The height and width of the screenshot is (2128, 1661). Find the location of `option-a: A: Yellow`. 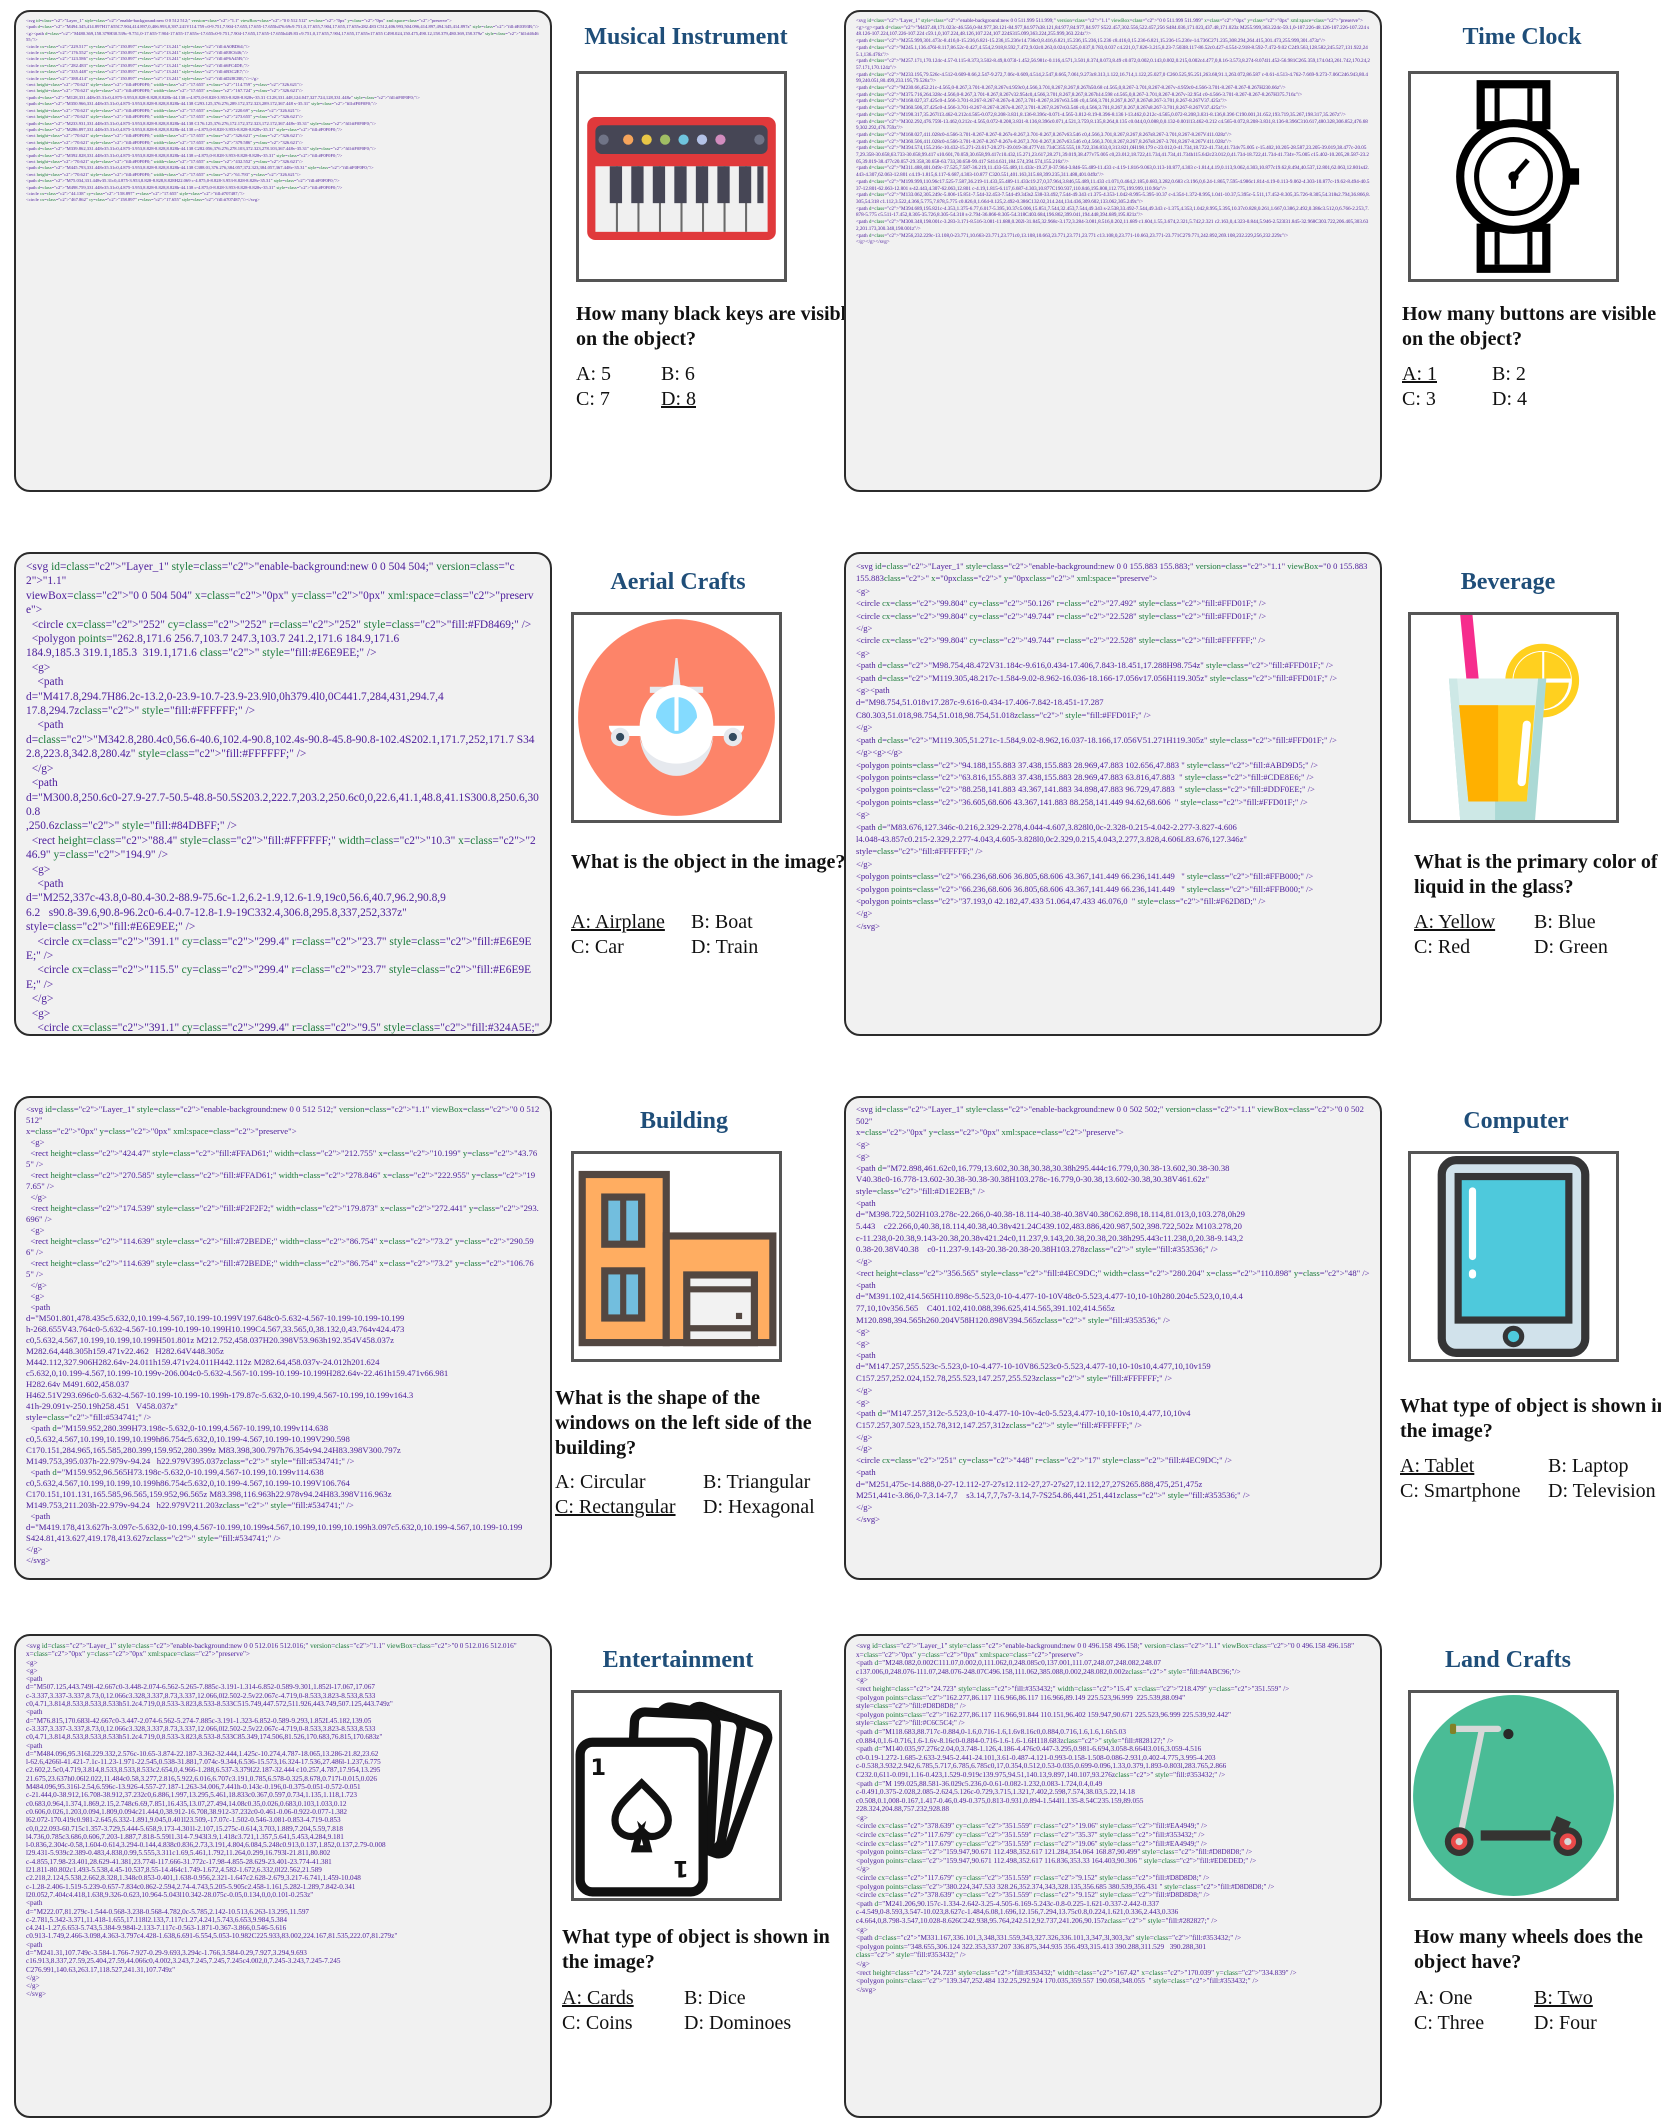

option-a: A: Yellow is located at coordinates (1474, 922).